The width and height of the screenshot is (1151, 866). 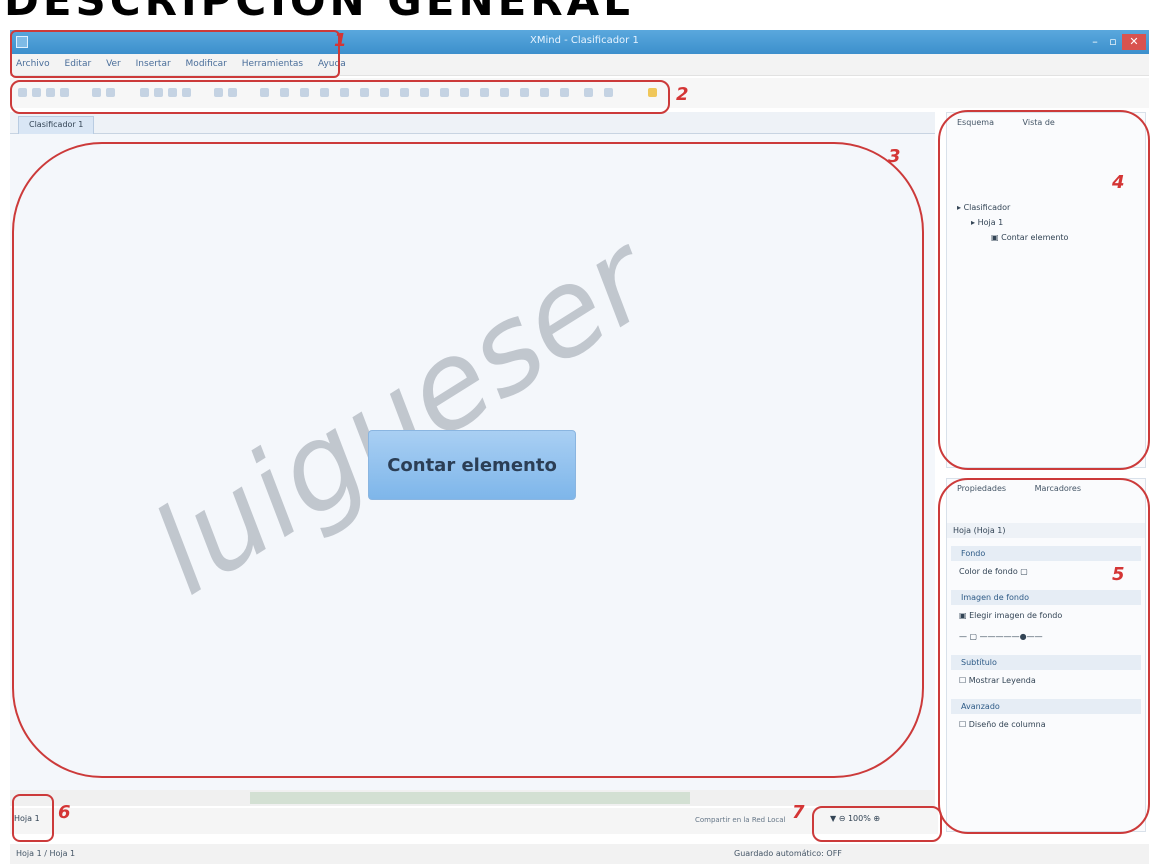 What do you see at coordinates (186, 92) in the screenshot?
I see `delete-icon` at bounding box center [186, 92].